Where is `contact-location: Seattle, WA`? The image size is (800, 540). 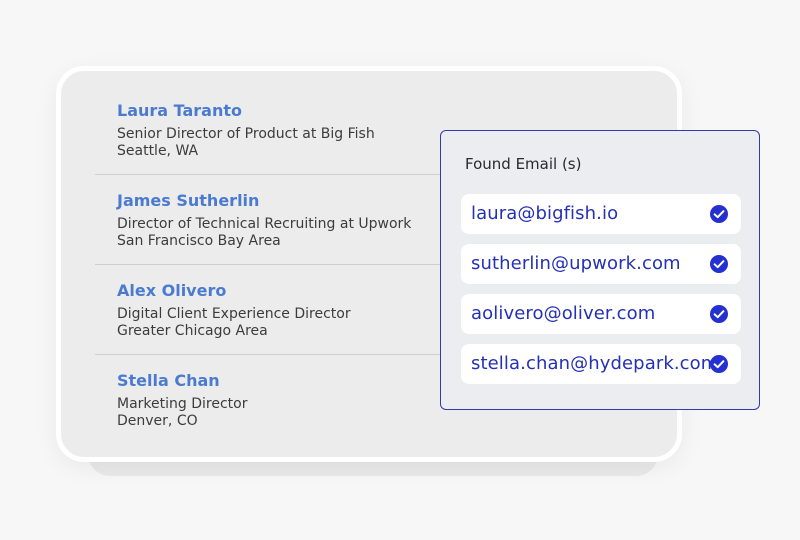 contact-location: Seattle, WA is located at coordinates (158, 151).